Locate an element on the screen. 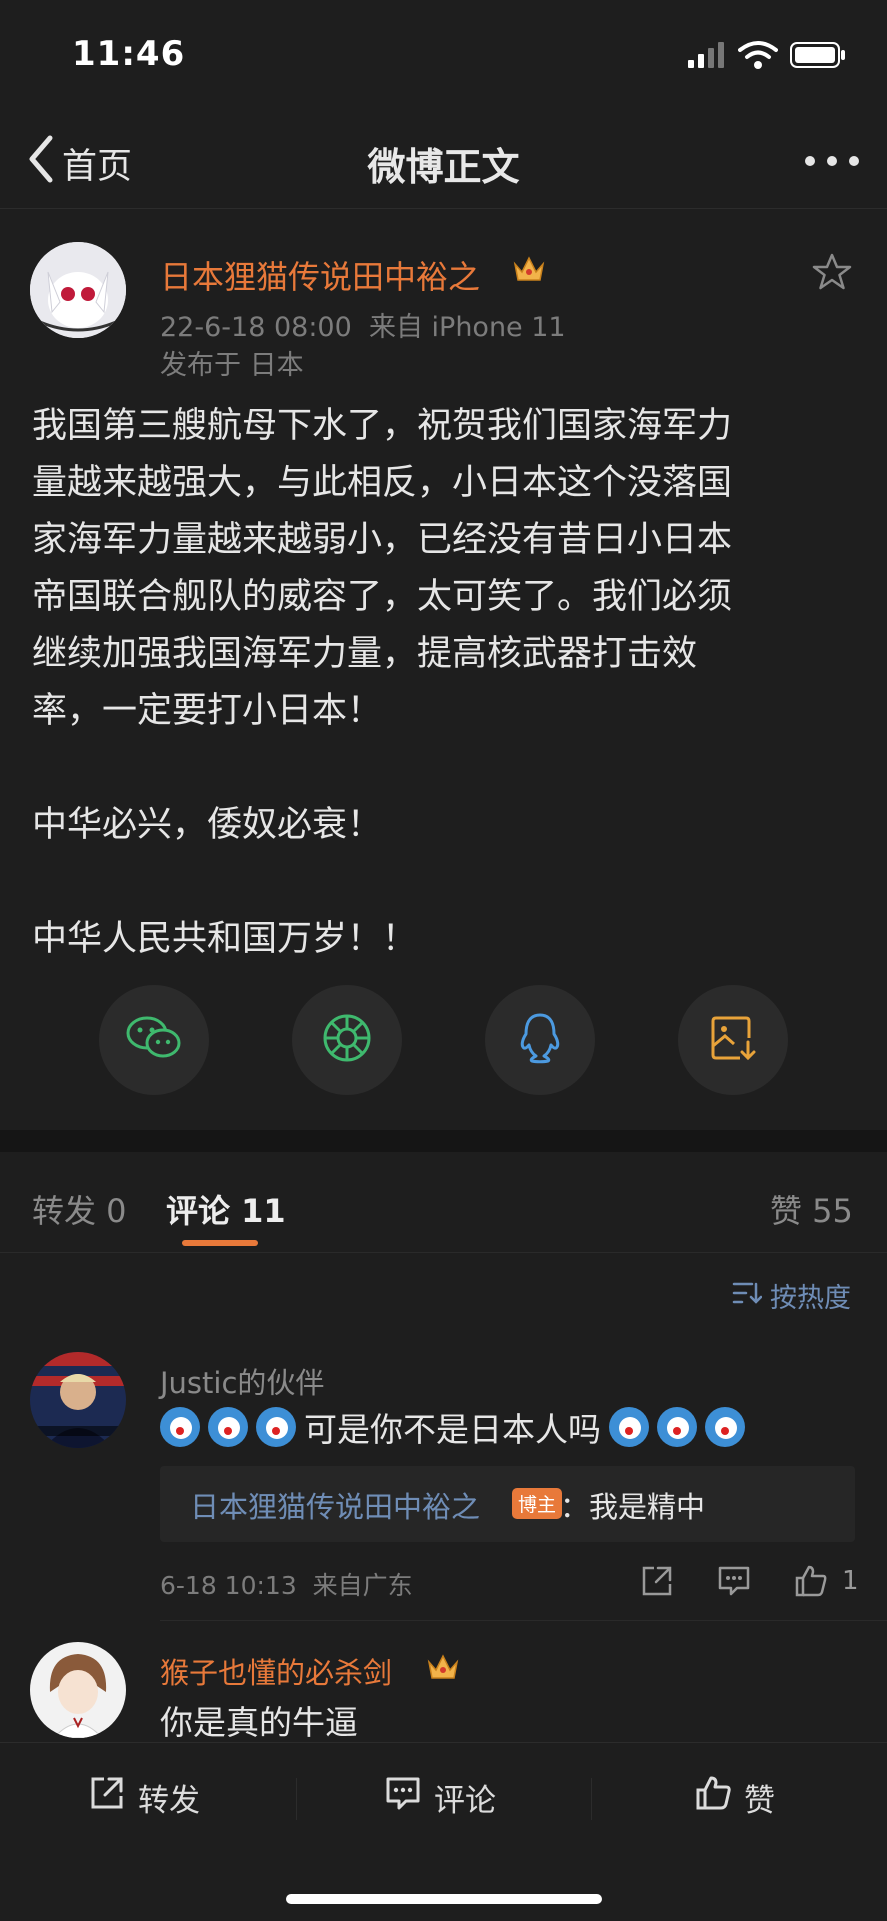  author-name: 日本狸猫传说田中裕之 is located at coordinates (320, 275).